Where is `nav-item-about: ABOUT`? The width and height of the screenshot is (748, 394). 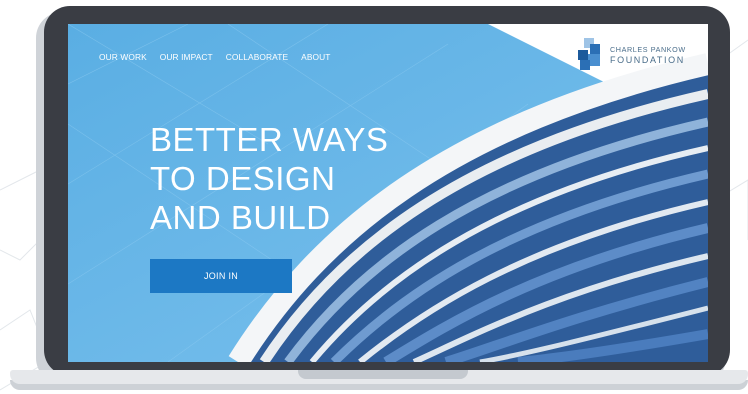 nav-item-about: ABOUT is located at coordinates (315, 57).